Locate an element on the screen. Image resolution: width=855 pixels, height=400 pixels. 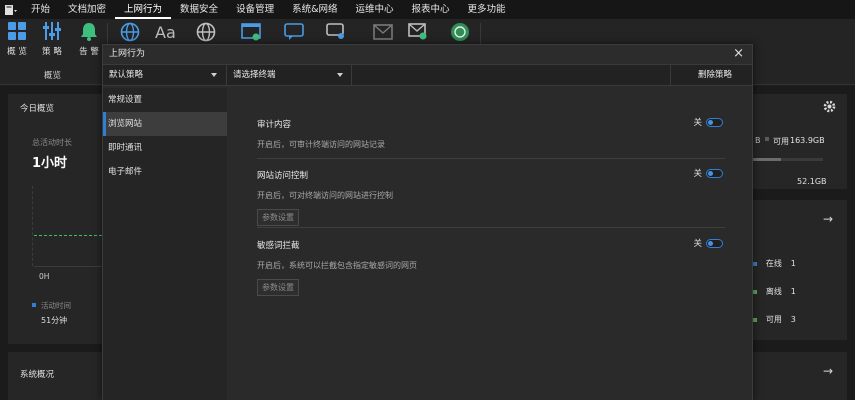
storage-swatch is located at coordinates (767, 139).